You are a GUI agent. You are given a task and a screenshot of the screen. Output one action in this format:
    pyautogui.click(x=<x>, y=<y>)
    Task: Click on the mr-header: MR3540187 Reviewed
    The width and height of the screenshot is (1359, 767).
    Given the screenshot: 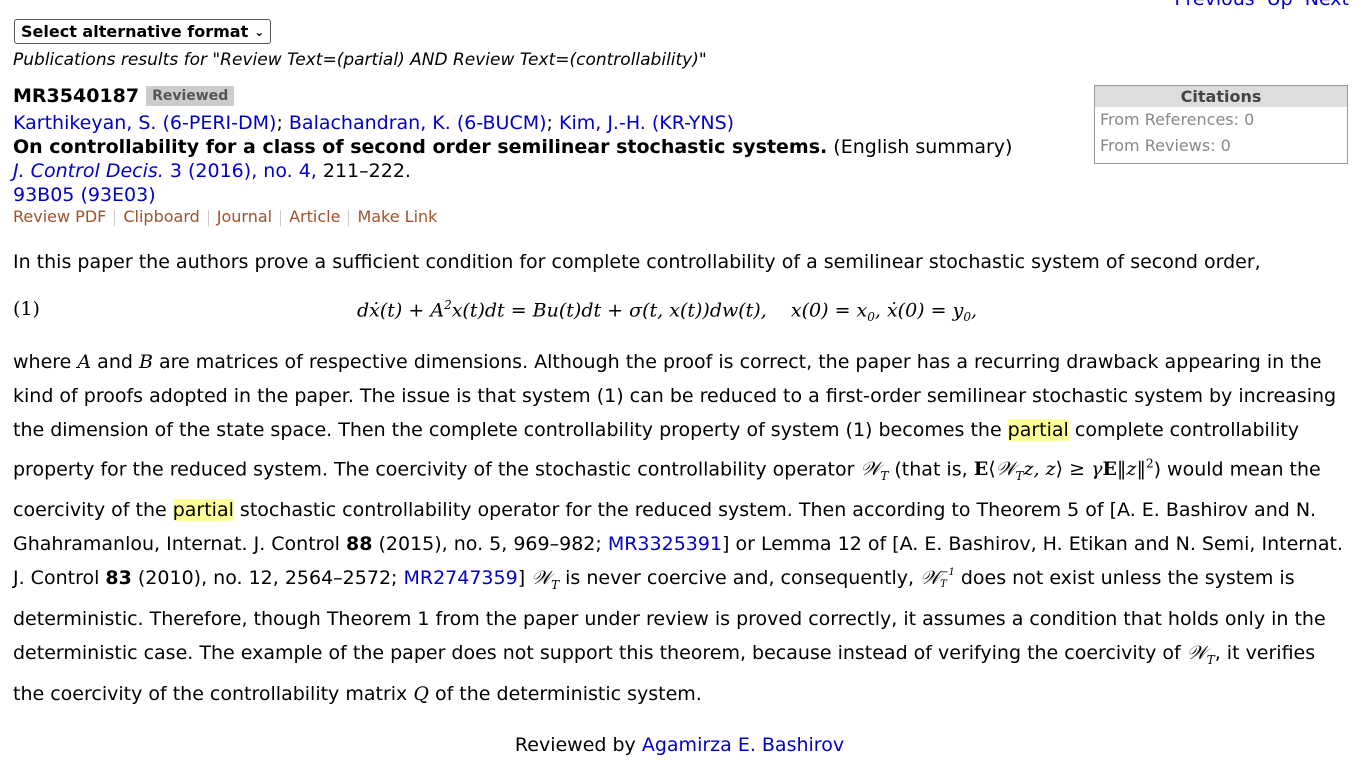 What is the action you would take?
    pyautogui.click(x=124, y=96)
    